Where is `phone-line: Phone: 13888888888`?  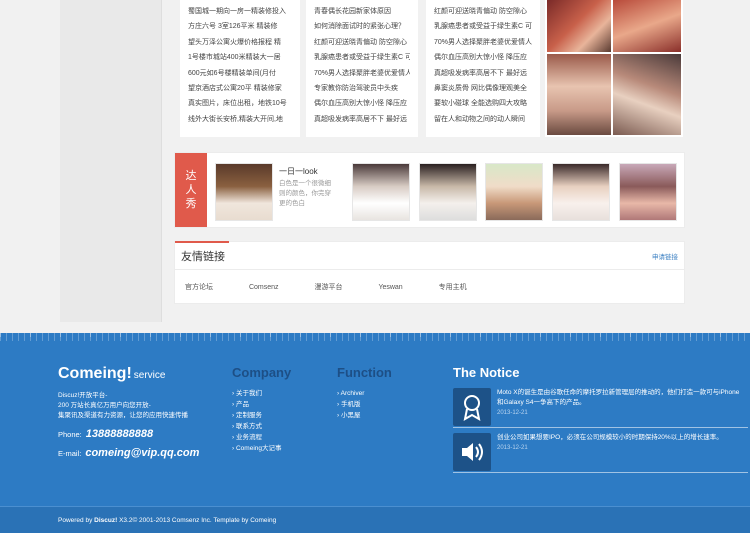
phone-line: Phone: 13888888888 is located at coordinates (105, 434).